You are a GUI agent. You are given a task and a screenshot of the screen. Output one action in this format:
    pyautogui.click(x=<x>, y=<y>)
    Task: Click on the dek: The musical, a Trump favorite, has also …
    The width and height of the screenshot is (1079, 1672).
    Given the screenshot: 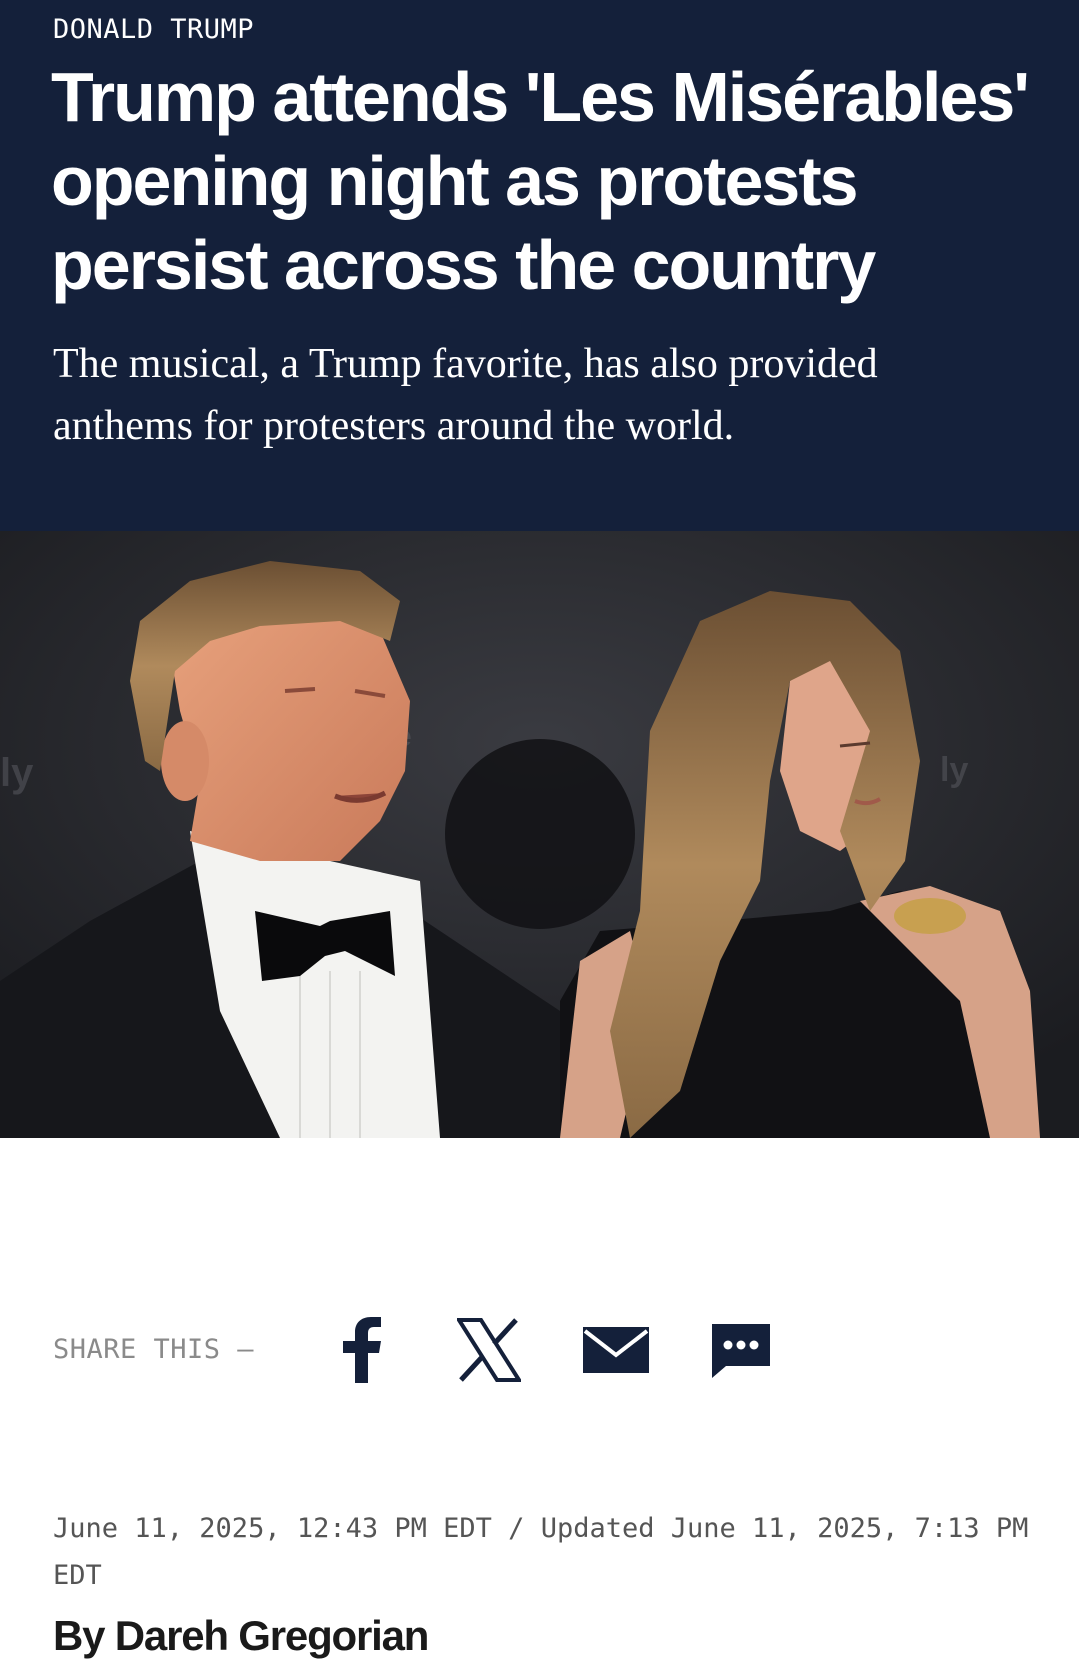 What is the action you would take?
    pyautogui.click(x=465, y=395)
    